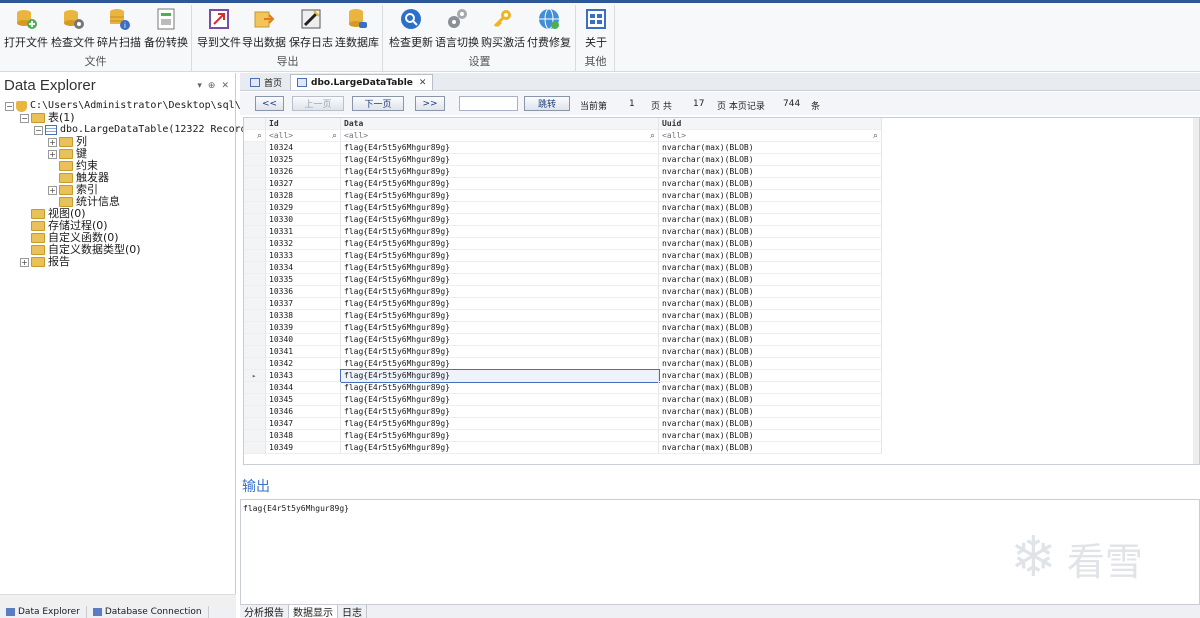 Image resolution: width=1200 pixels, height=618 pixels. Describe the element at coordinates (430, 103) in the screenshot. I see `last-page-button: >>` at that location.